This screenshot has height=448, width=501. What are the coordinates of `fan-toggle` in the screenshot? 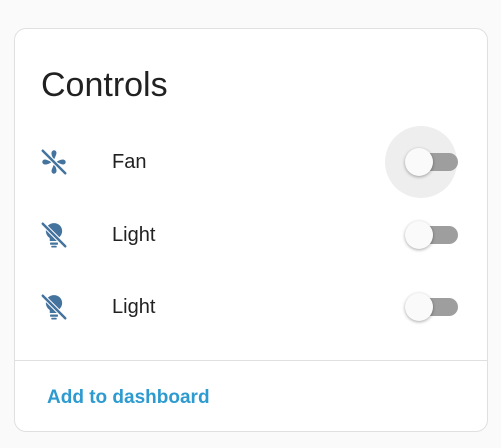 It's located at (422, 162).